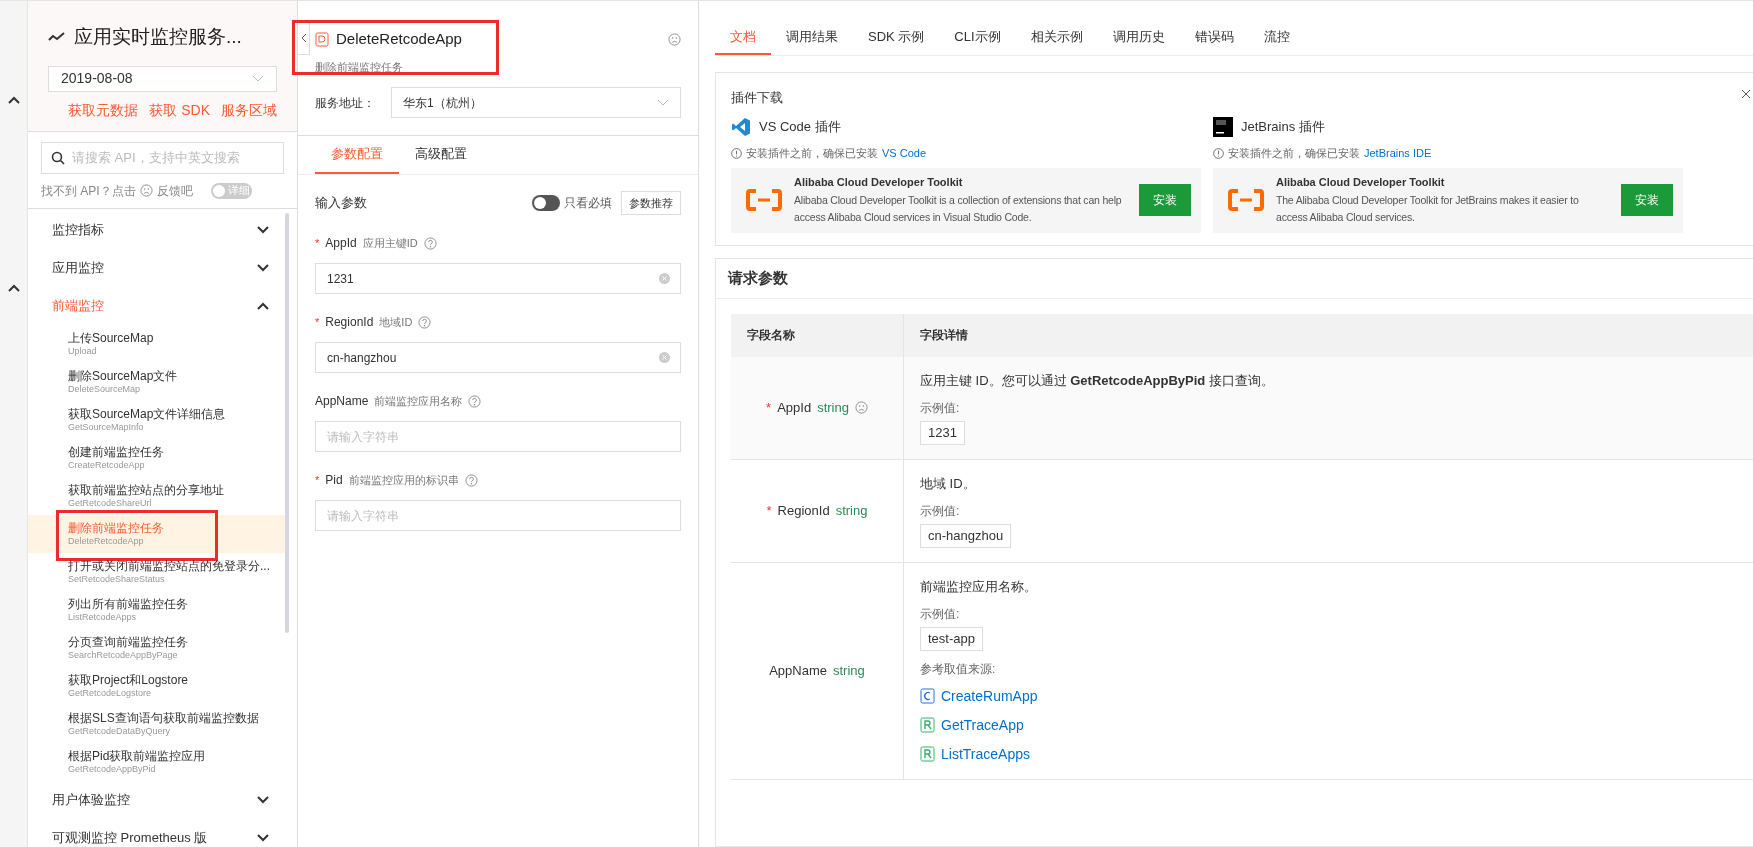  I want to click on field-description: 应用主键 ID。您可以通过 GetRetcodeAppByPid 接口查询。, so click(1097, 380).